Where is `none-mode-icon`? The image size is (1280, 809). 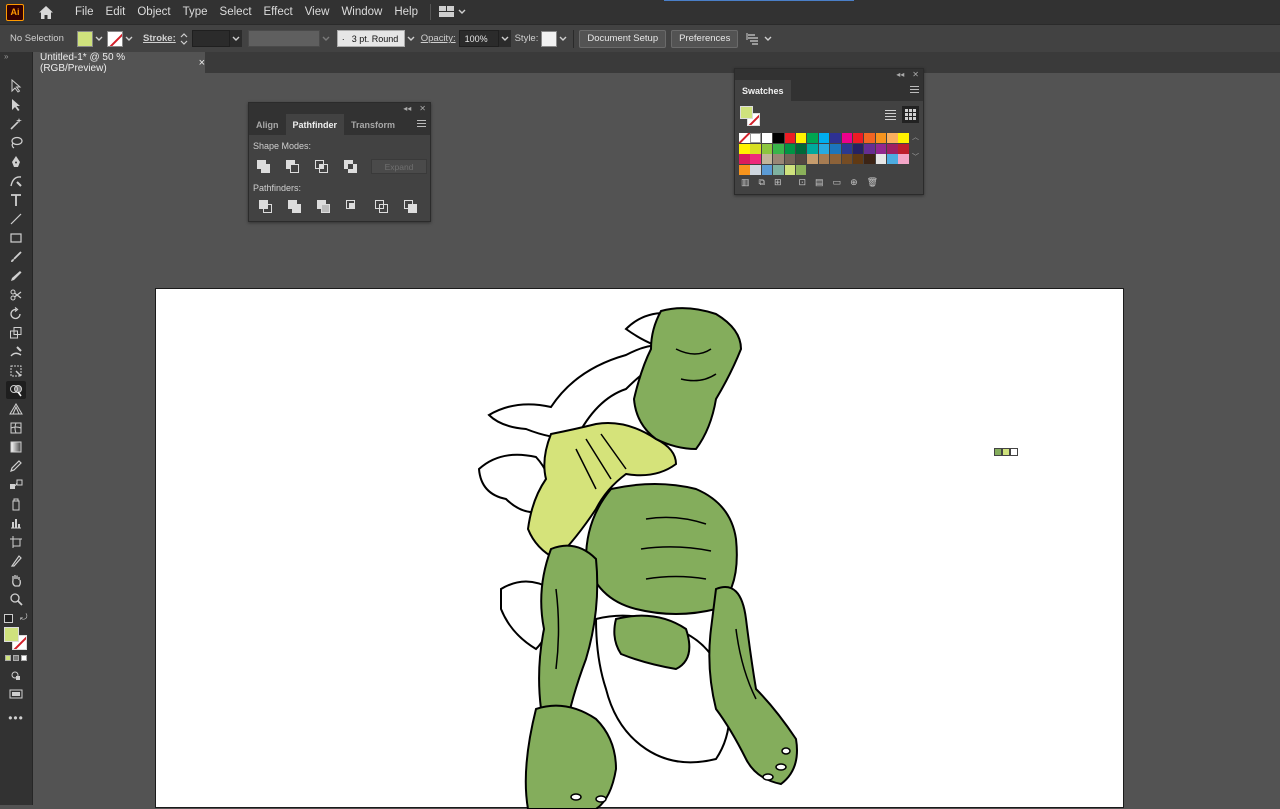 none-mode-icon is located at coordinates (24, 658).